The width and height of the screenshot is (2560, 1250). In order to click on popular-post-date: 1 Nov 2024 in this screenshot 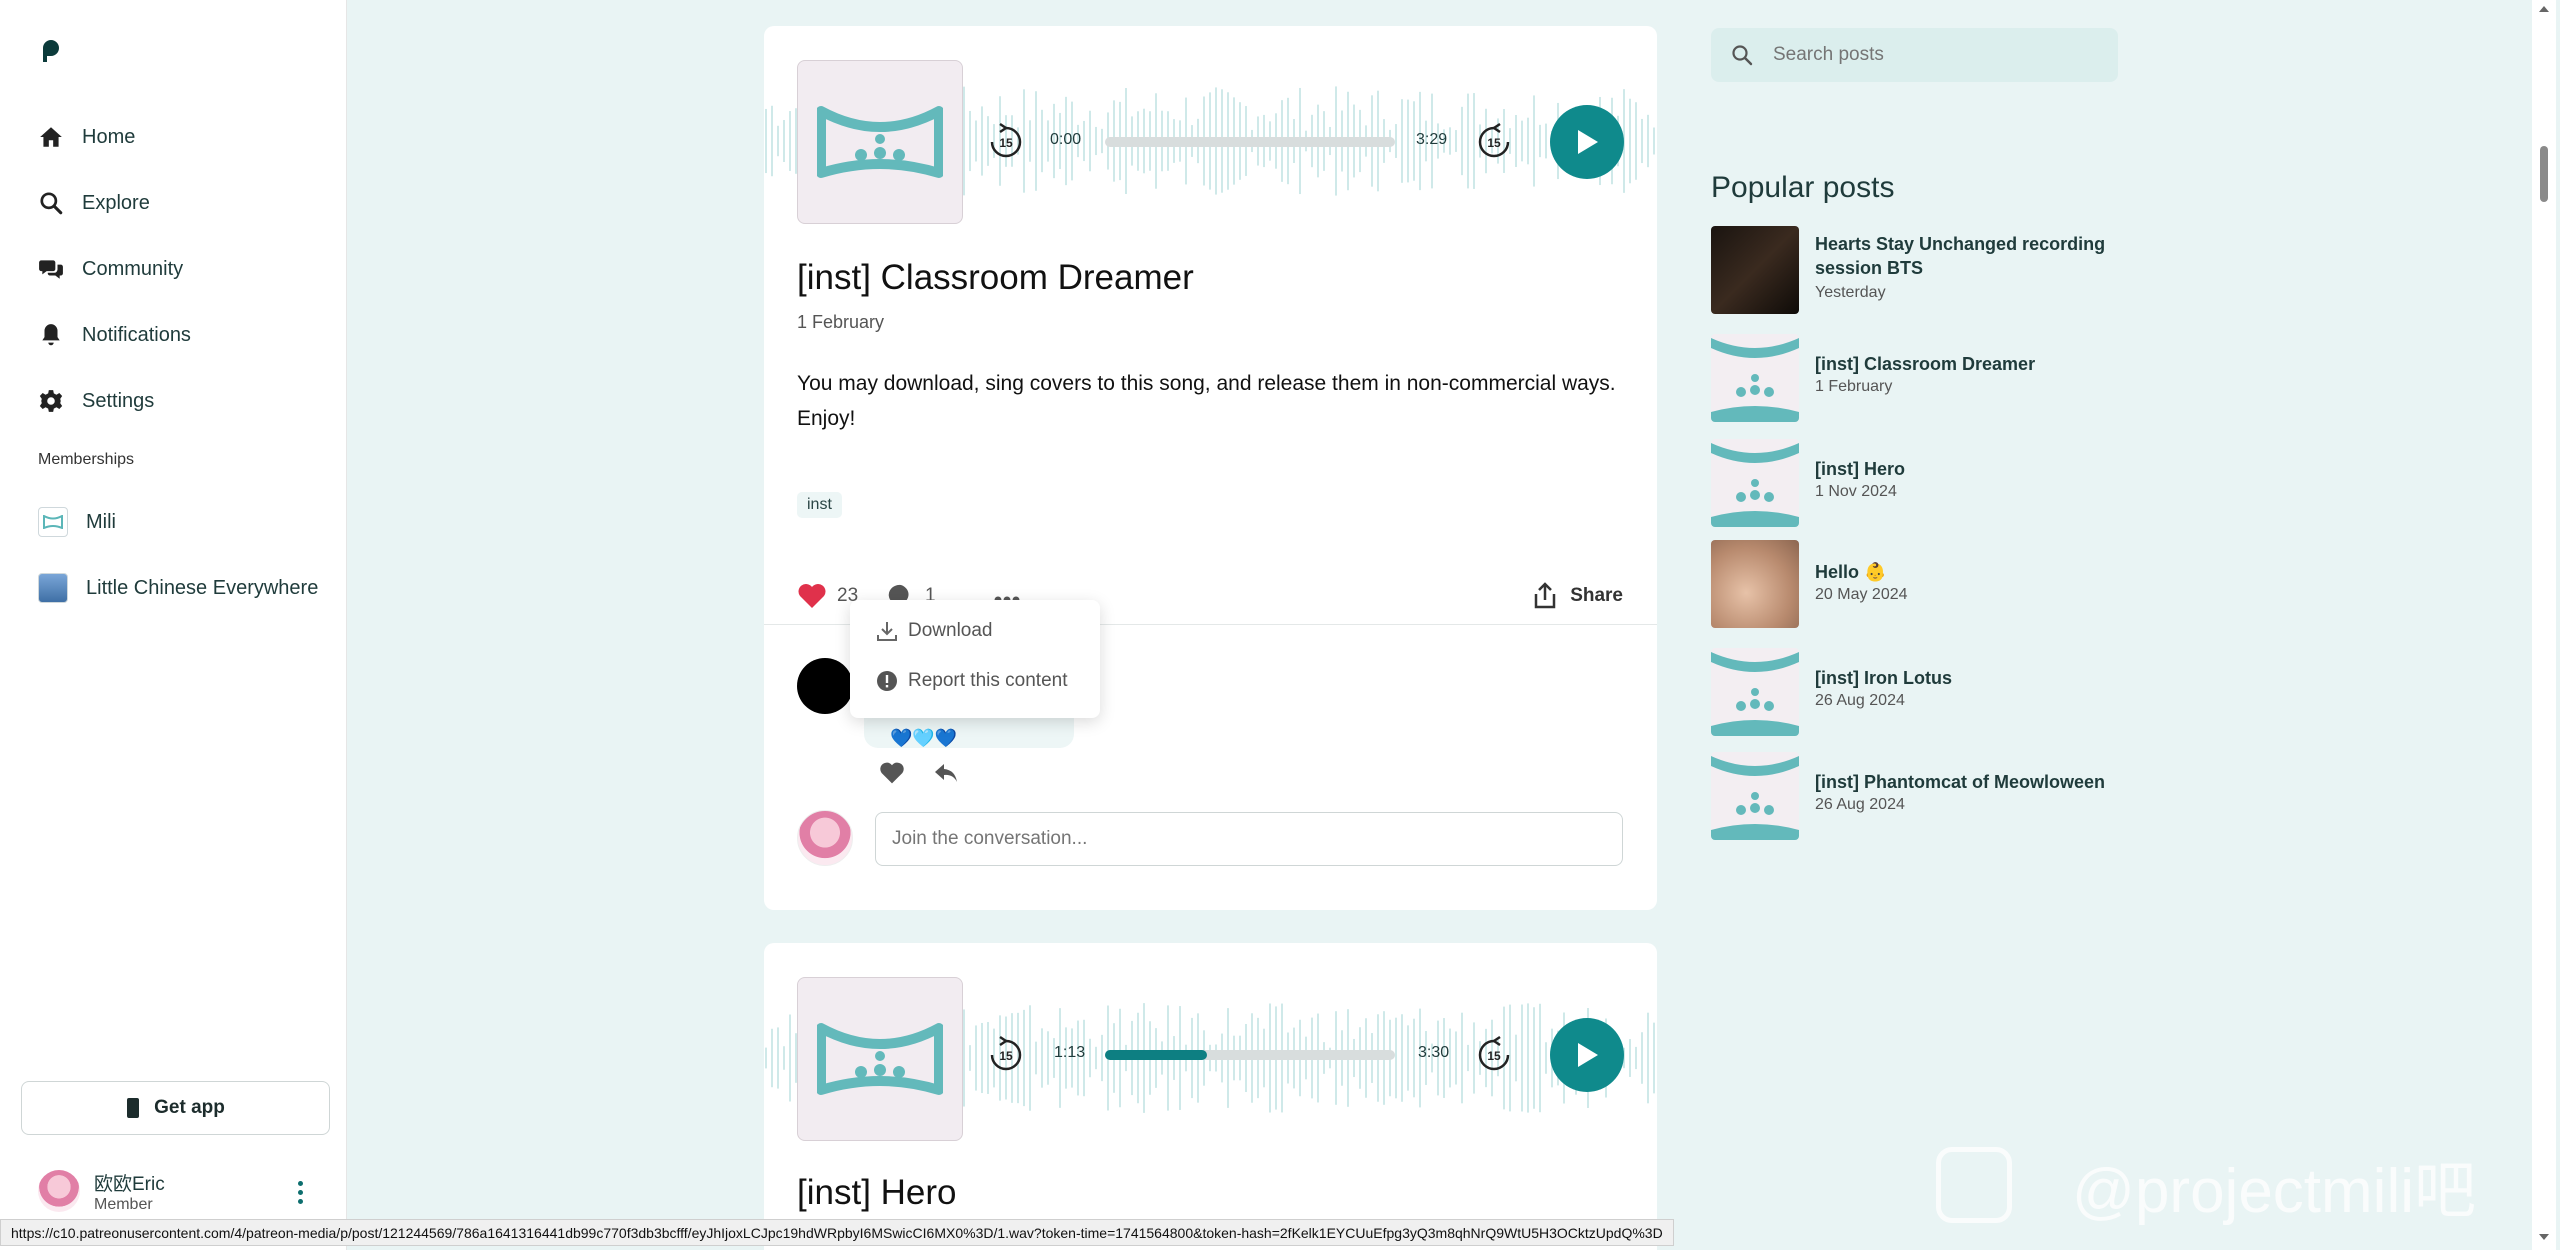, I will do `click(1856, 491)`.